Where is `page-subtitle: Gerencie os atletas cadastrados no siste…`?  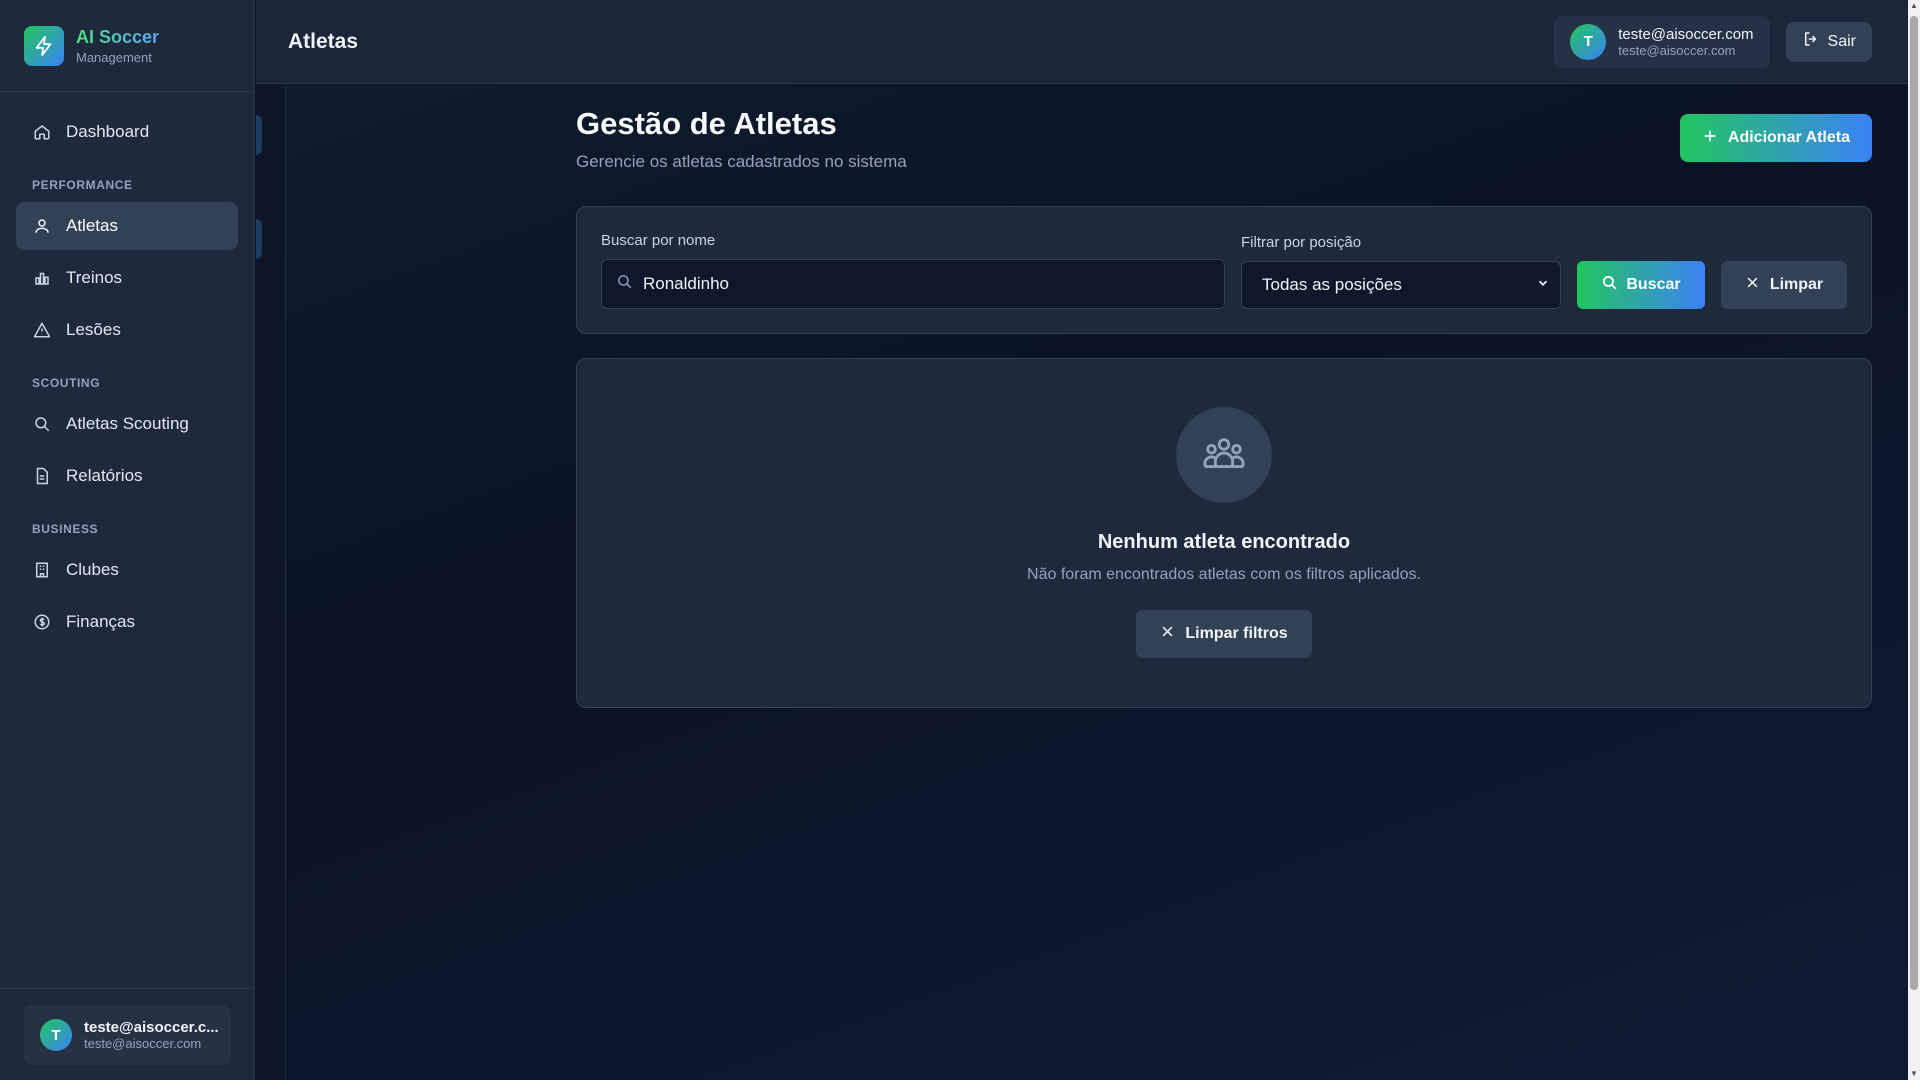
page-subtitle: Gerencie os atletas cadastrados no siste… is located at coordinates (741, 161).